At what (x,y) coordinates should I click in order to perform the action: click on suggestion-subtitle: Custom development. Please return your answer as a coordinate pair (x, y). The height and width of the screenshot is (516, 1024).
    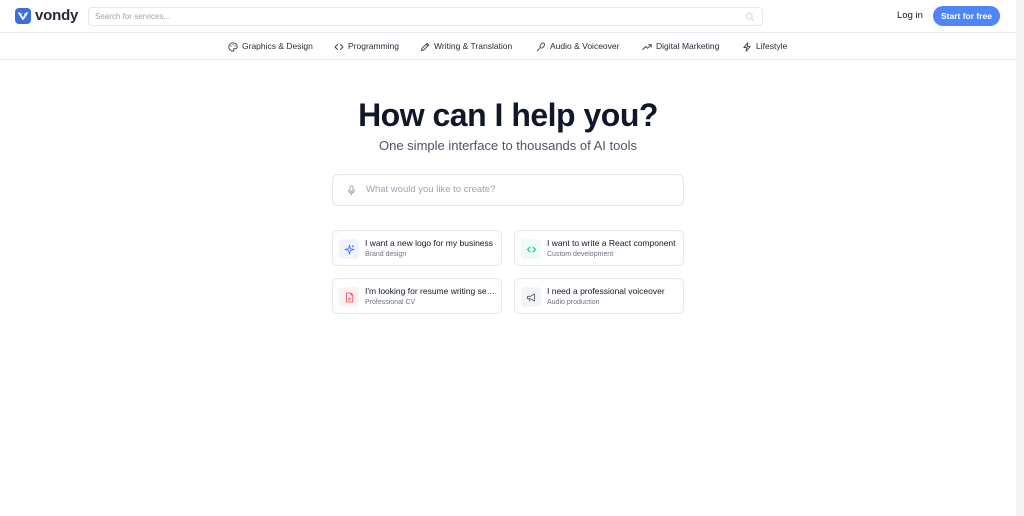
    Looking at the image, I should click on (580, 254).